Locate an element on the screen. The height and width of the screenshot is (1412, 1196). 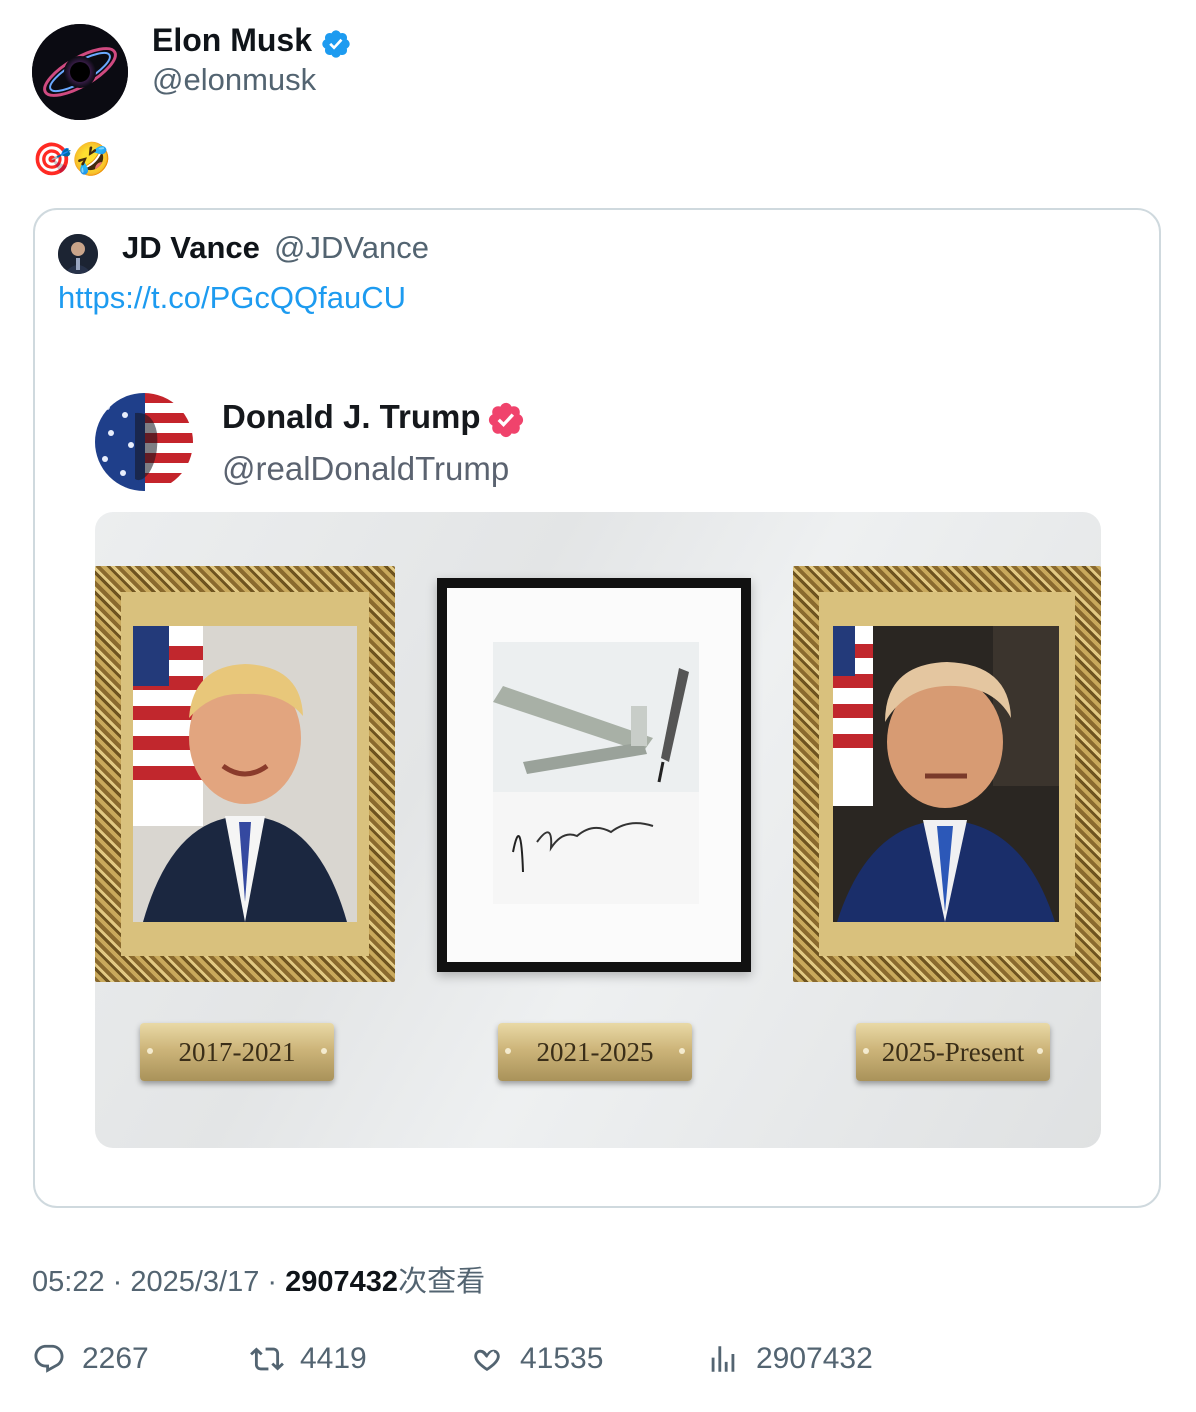
views-icon is located at coordinates (723, 1359).